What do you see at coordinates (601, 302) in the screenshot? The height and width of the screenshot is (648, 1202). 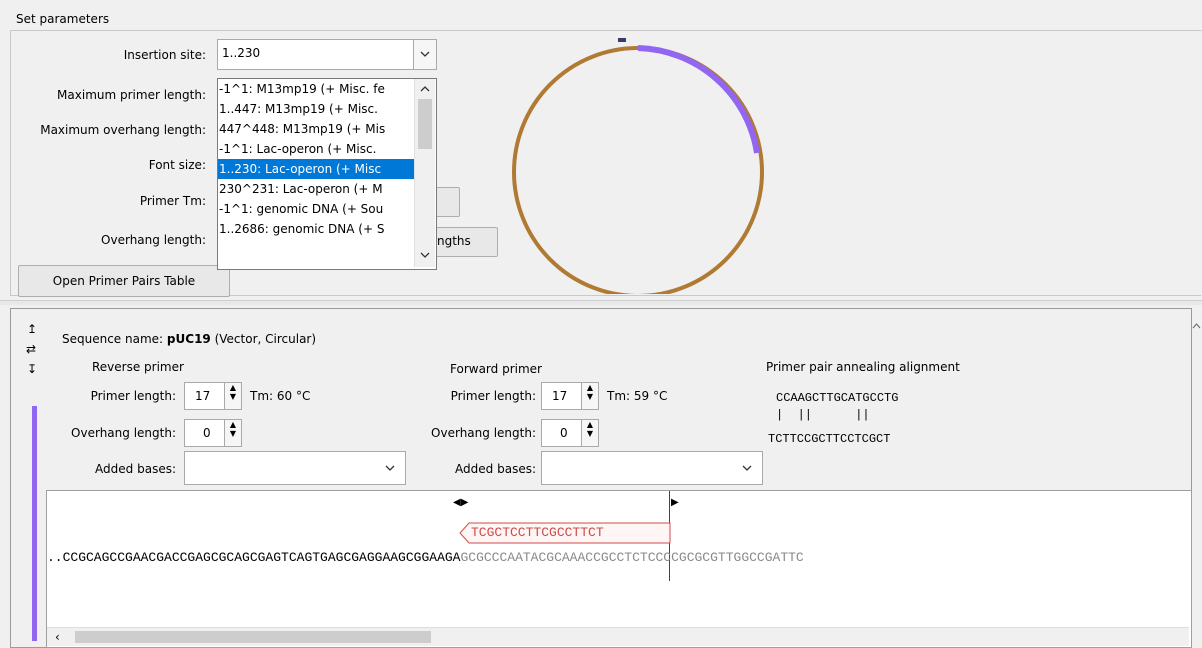 I see `split-divider` at bounding box center [601, 302].